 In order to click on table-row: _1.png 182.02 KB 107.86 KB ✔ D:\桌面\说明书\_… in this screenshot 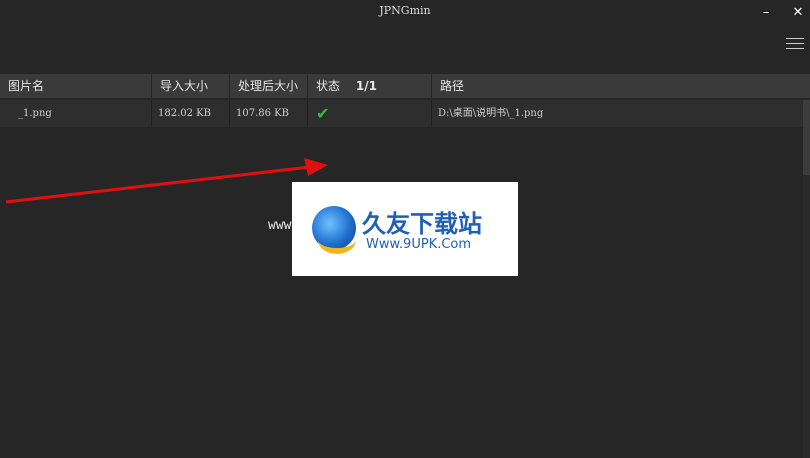, I will do `click(402, 113)`.